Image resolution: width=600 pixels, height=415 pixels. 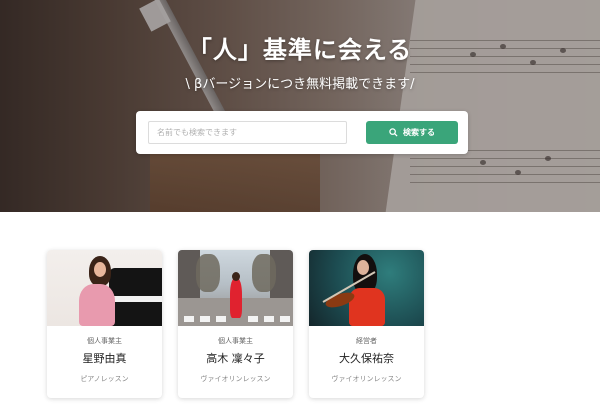 What do you see at coordinates (104, 379) in the screenshot?
I see `profile-lesson: ピアノレッスン` at bounding box center [104, 379].